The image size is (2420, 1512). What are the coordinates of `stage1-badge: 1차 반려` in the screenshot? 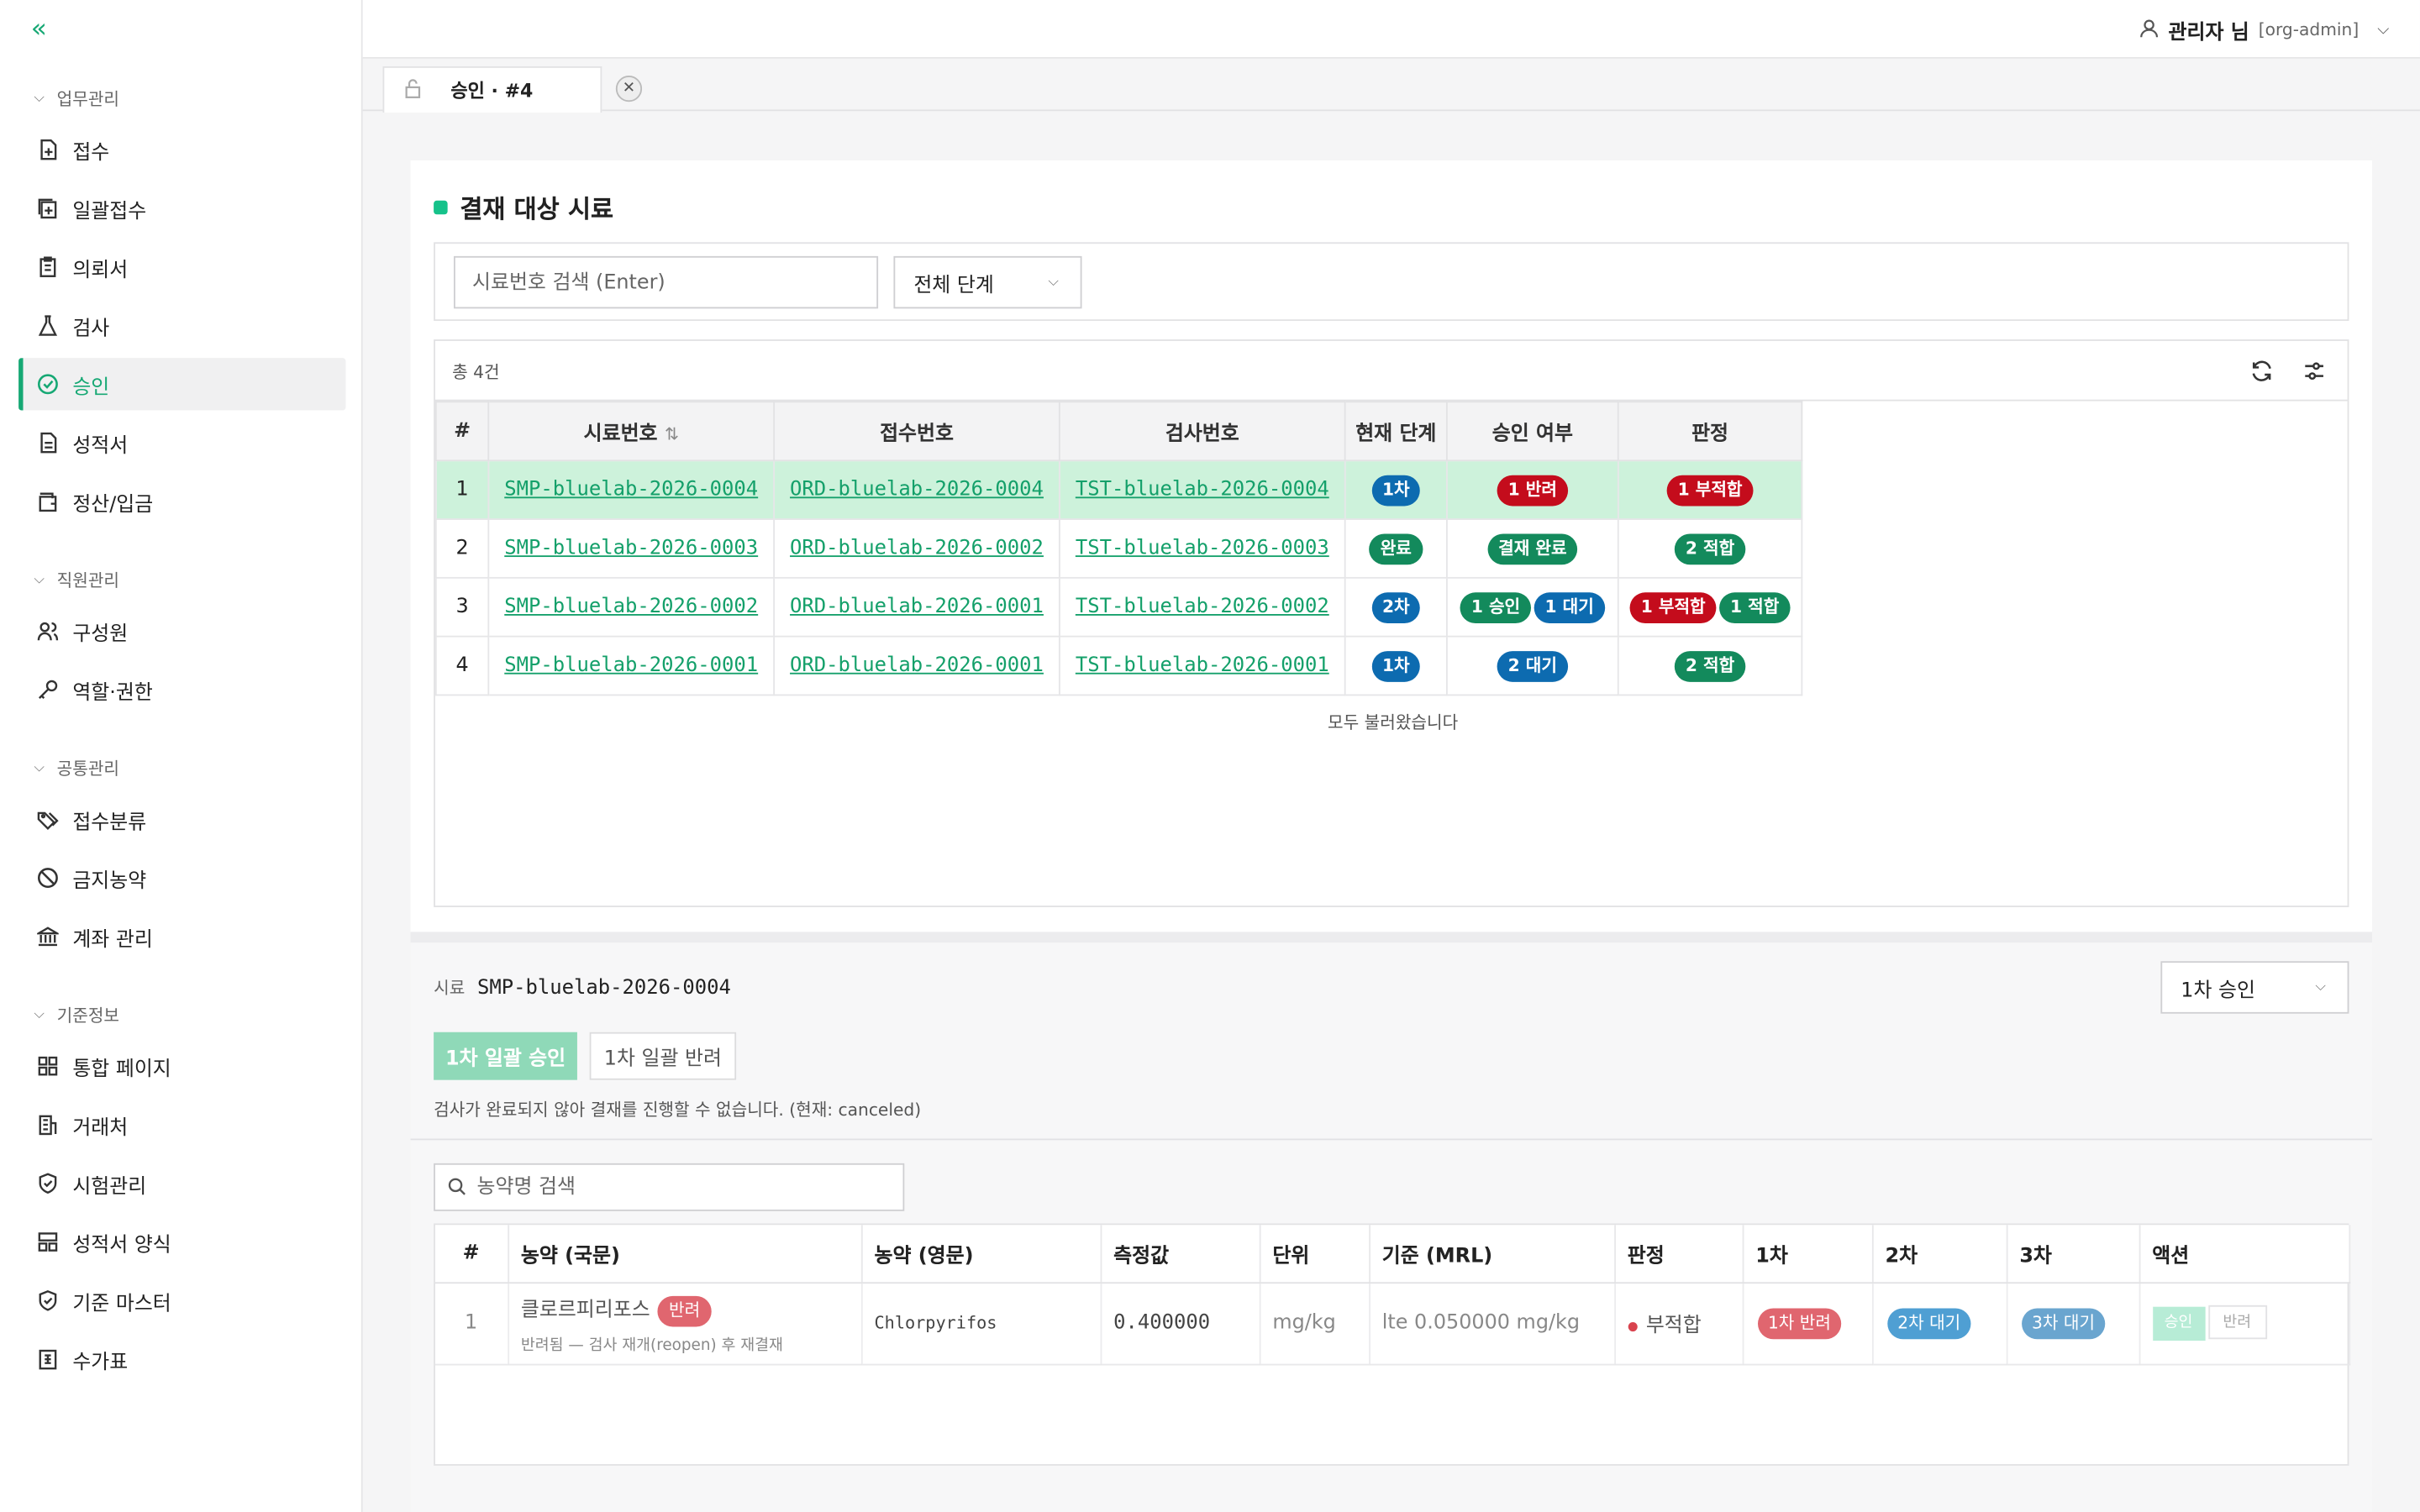 It's located at (1800, 1323).